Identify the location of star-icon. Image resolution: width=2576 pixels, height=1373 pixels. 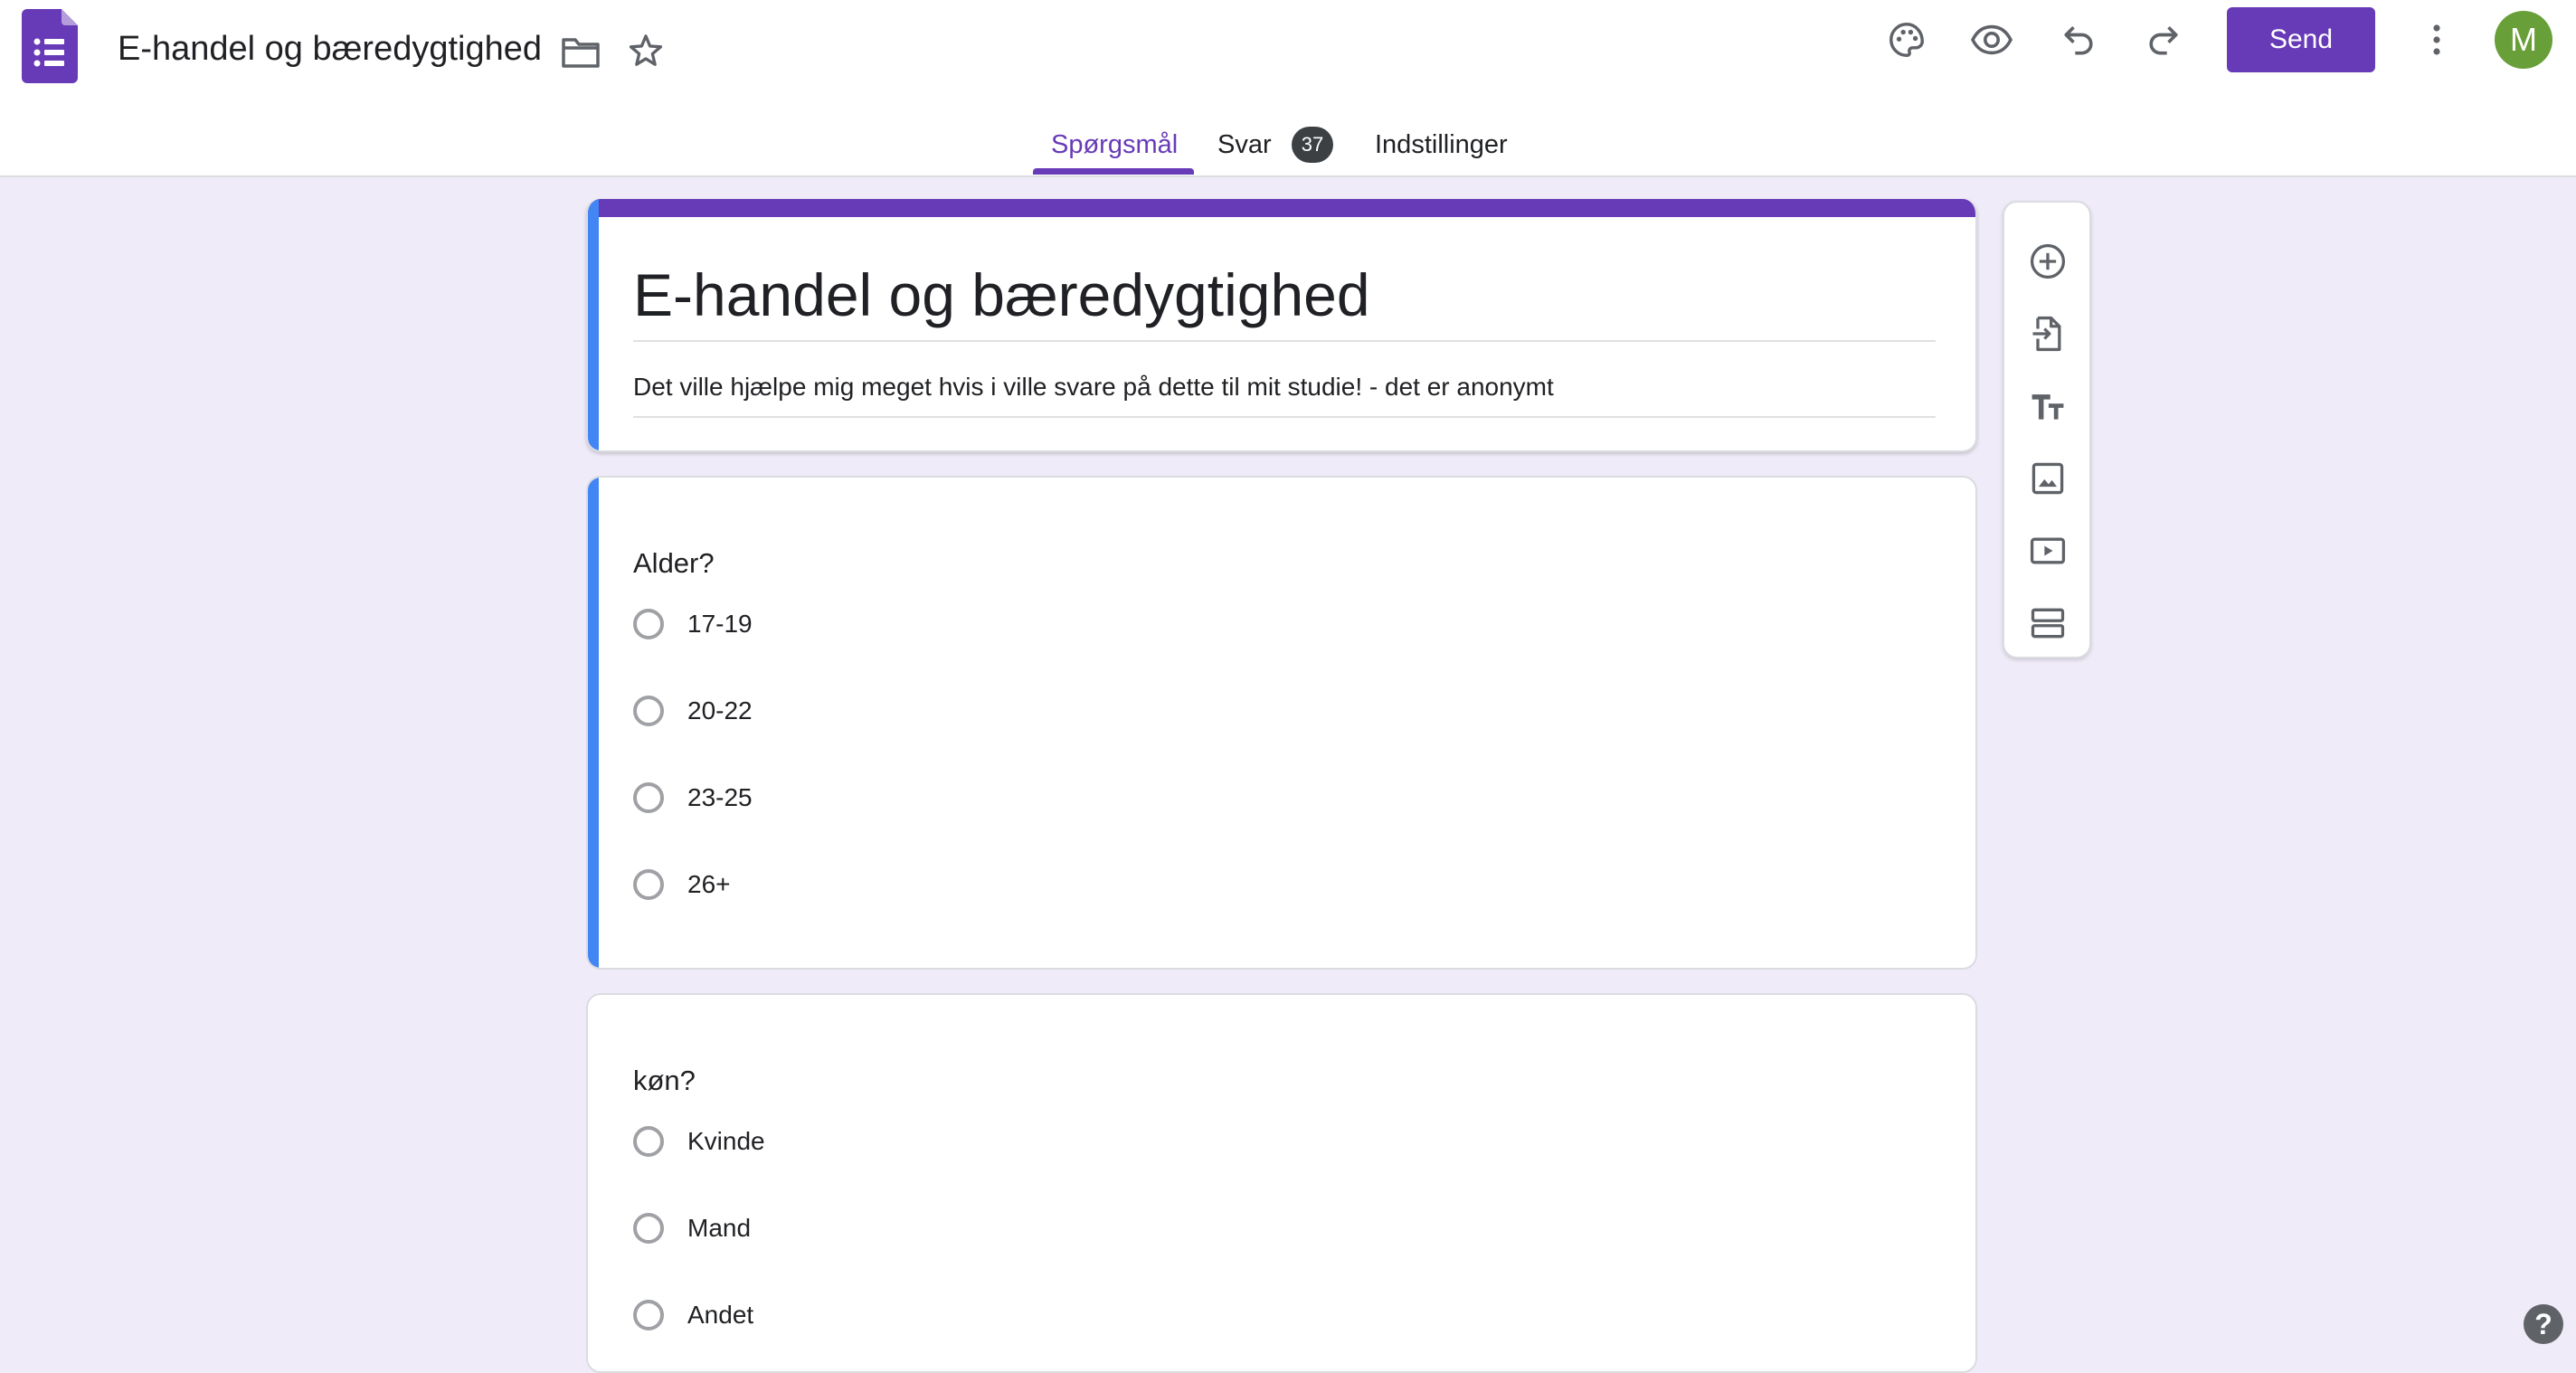
(646, 50).